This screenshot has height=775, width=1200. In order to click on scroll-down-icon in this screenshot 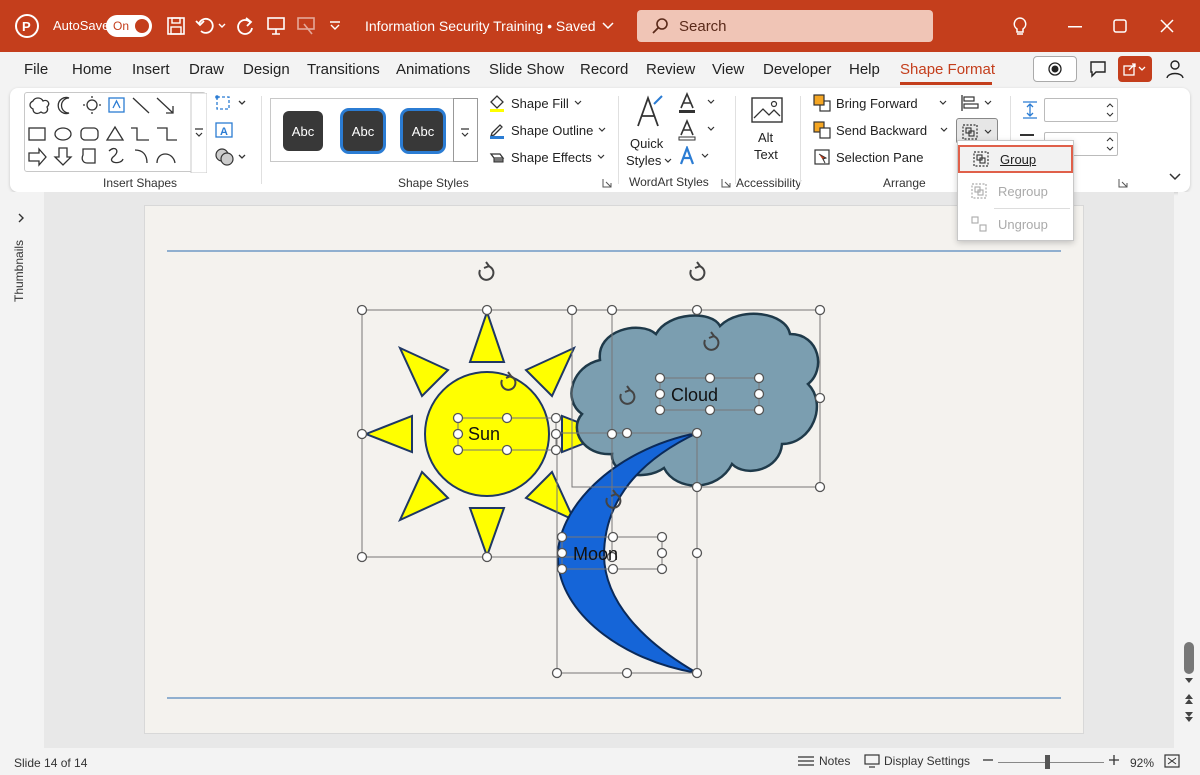, I will do `click(1189, 681)`.